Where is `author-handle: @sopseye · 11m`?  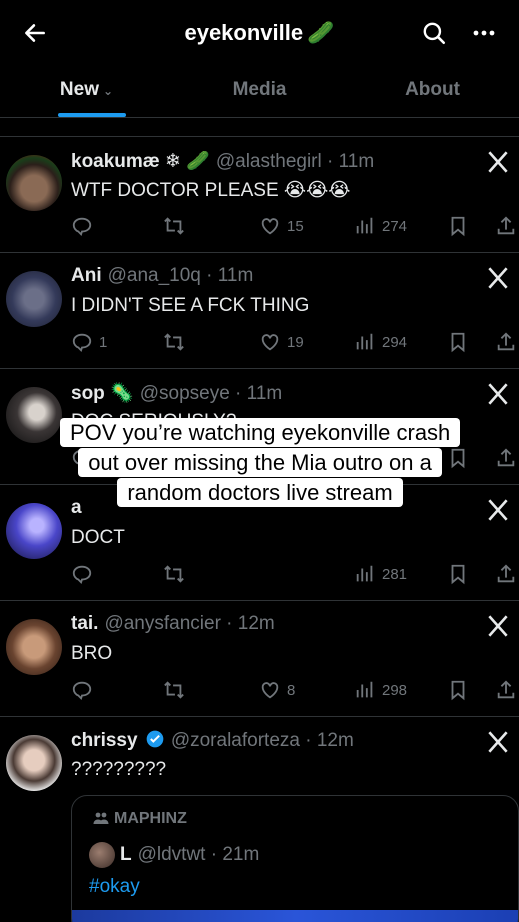
author-handle: @sopseye · 11m is located at coordinates (211, 393).